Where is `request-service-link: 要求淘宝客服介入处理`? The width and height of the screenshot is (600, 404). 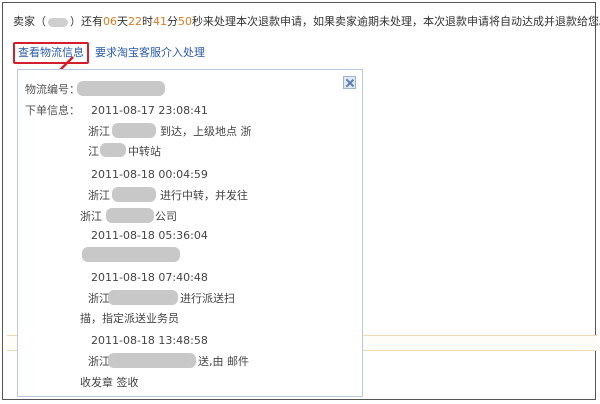
request-service-link: 要求淘宝客服介入处理 is located at coordinates (150, 53).